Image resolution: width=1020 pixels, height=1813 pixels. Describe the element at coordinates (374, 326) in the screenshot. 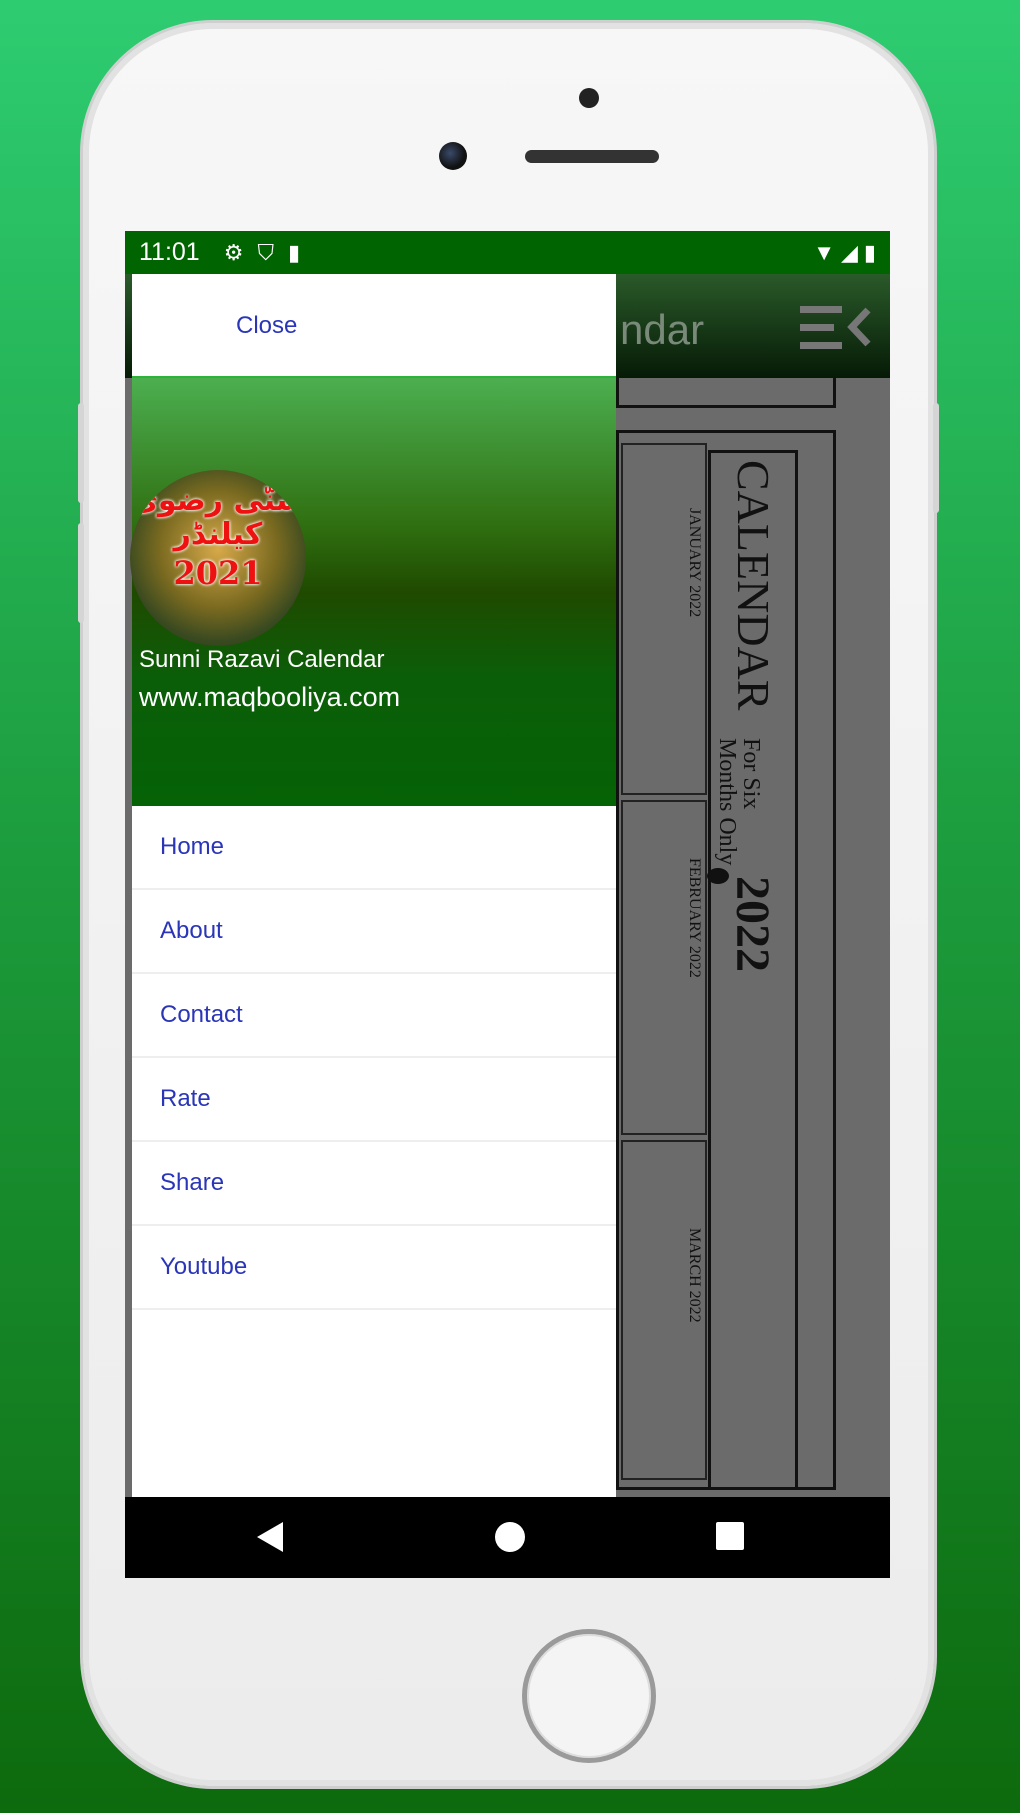

I see `drawer-close-bar: Close` at that location.